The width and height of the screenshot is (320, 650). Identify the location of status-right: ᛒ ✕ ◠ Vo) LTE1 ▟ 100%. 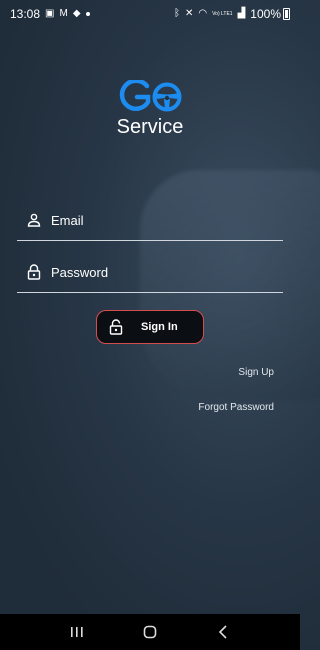
(232, 14).